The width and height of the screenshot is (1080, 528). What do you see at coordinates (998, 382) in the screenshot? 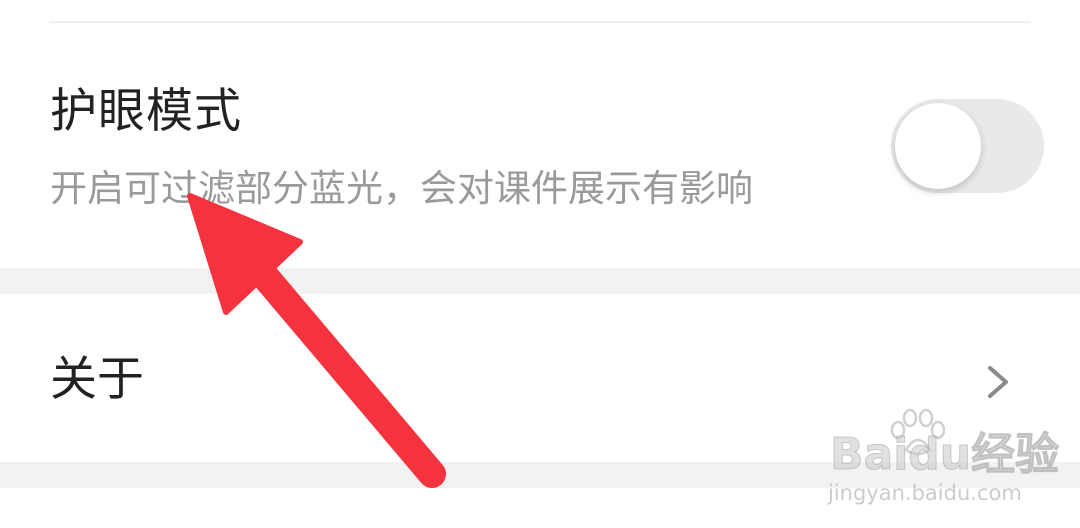
I see `chevron-right-icon` at bounding box center [998, 382].